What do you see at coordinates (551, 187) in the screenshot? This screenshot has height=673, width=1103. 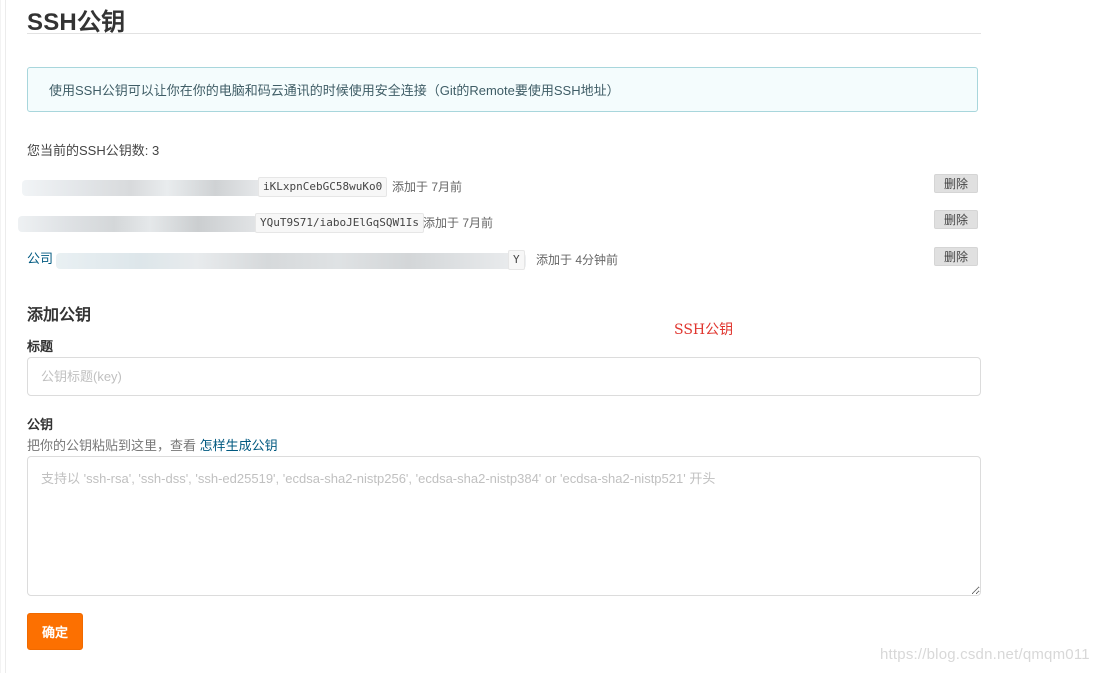 I see `ssh-key-row: iKLxpnCebGC58wuKo0 添加于 7月前 删除` at bounding box center [551, 187].